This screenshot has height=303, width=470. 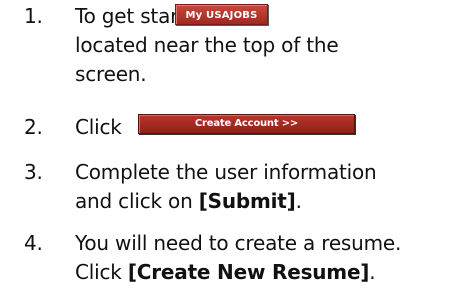 What do you see at coordinates (98, 127) in the screenshot?
I see `step-text-line: Click` at bounding box center [98, 127].